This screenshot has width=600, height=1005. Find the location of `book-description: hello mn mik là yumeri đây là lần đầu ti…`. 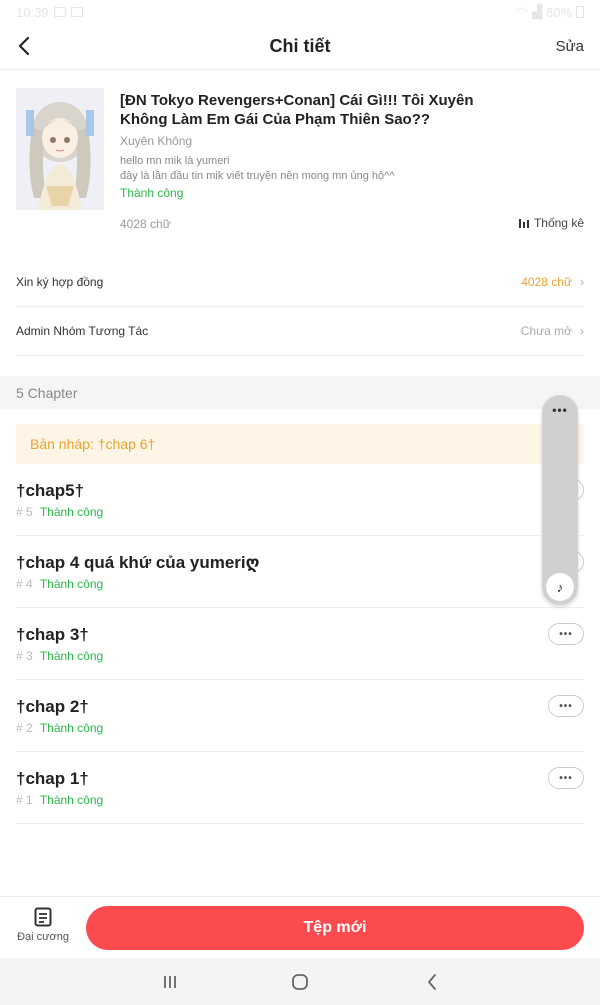

book-description: hello mn mik là yumeri đây là lần đầu ti… is located at coordinates (320, 169).